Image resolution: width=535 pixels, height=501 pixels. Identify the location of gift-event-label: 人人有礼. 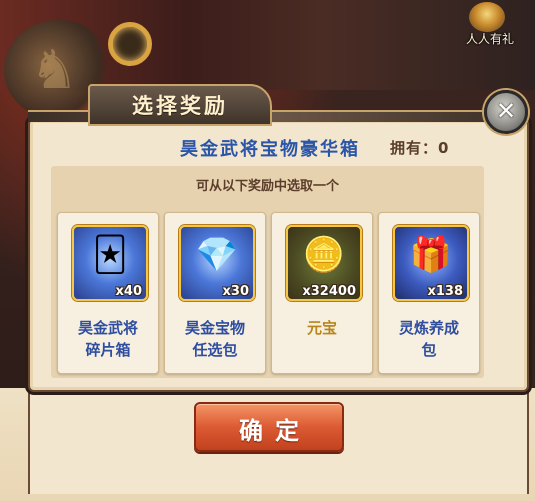
(489, 39).